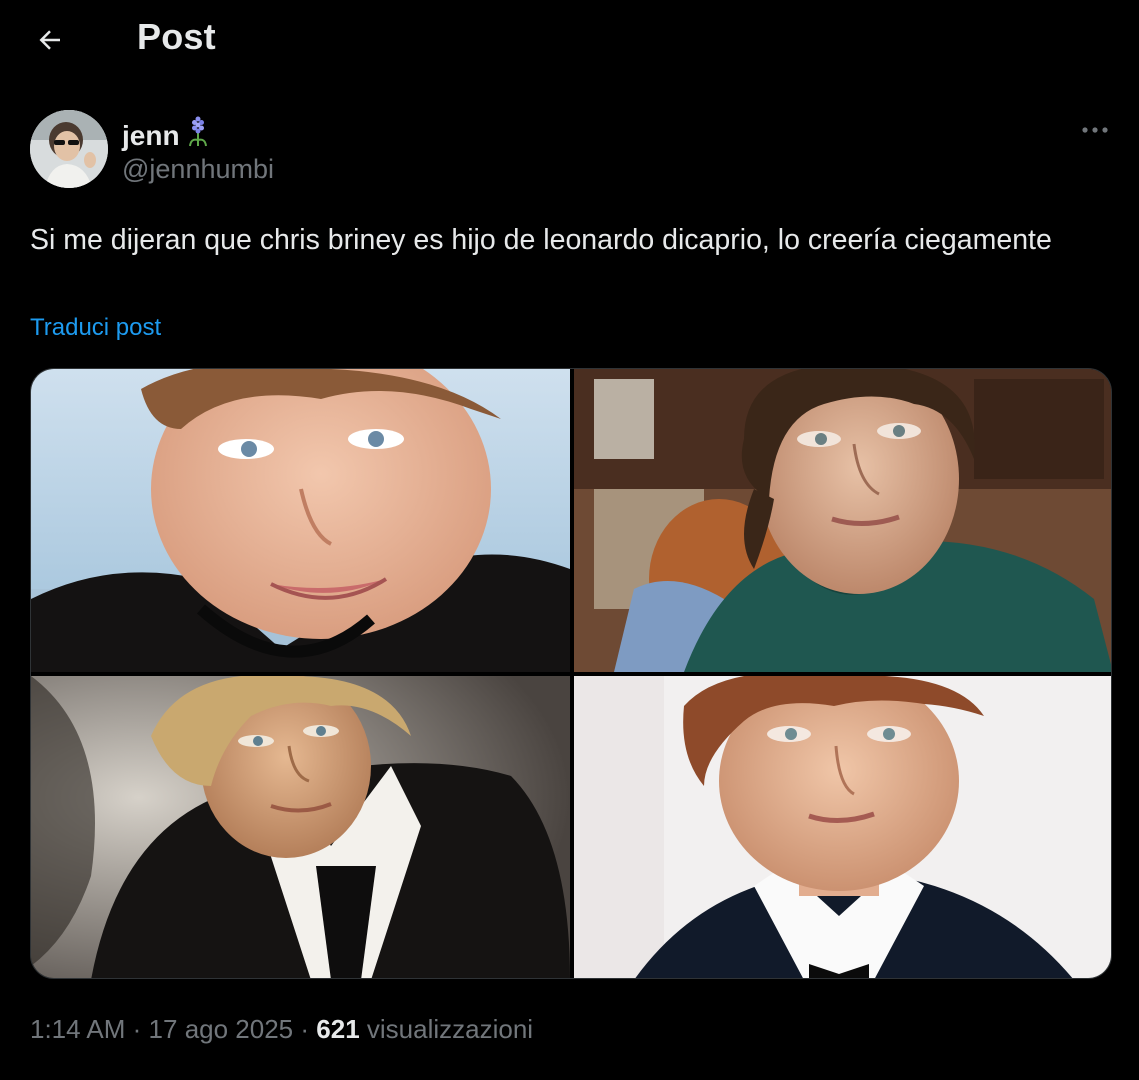 Image resolution: width=1139 pixels, height=1080 pixels. I want to click on page-title: Post, so click(176, 36).